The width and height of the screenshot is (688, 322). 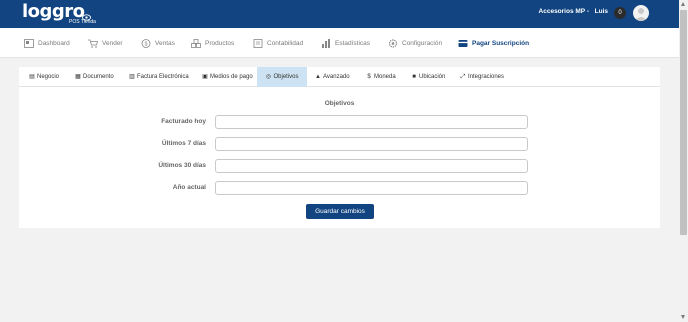 I want to click on nav-productos-label: Productos, so click(x=220, y=43).